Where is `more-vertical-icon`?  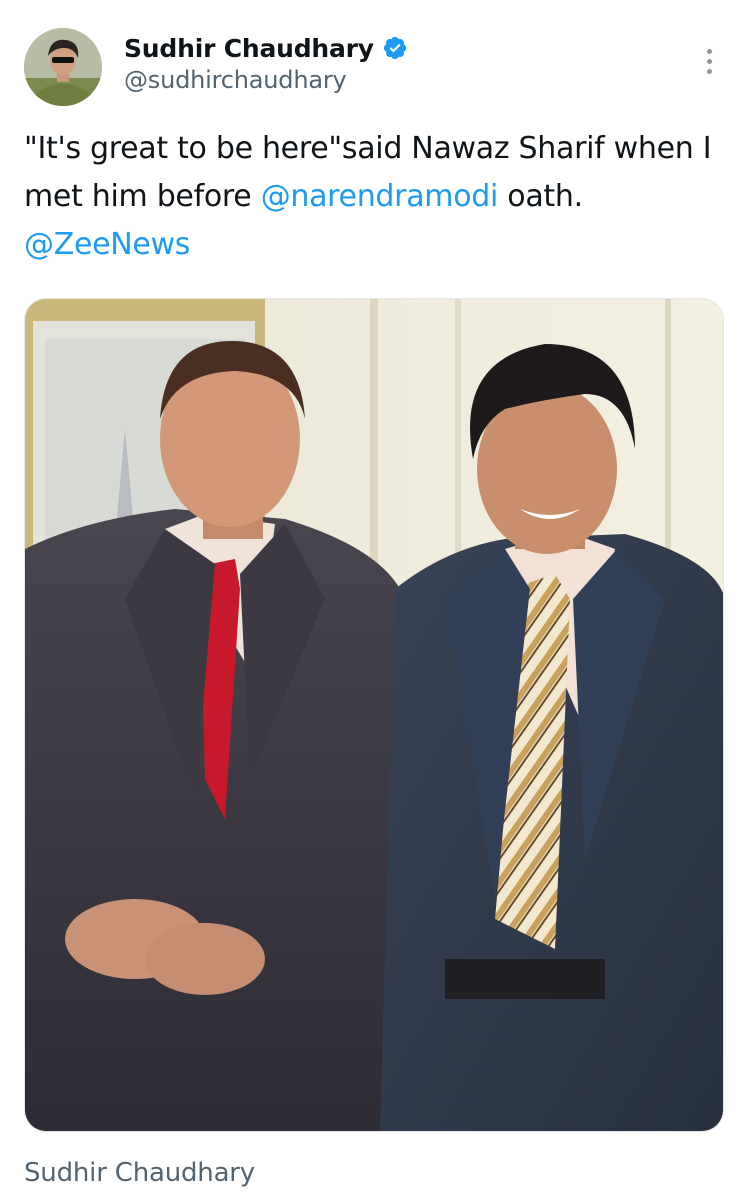 more-vertical-icon is located at coordinates (709, 61).